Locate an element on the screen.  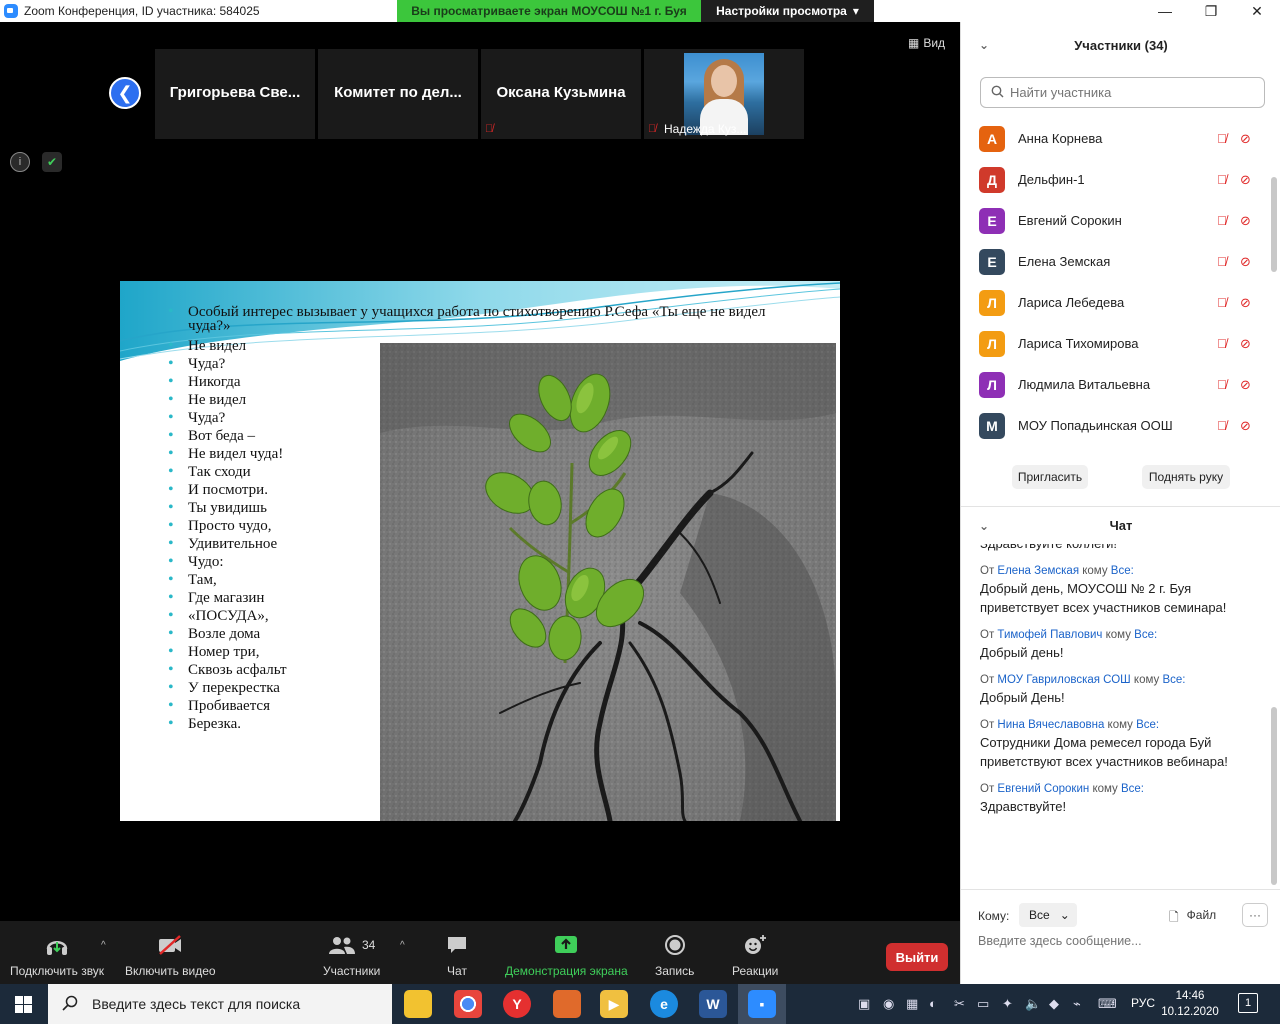
participant-row: Е Евгений Сорокин 🎙̸ ⊘ is located at coordinates (1116, 220).